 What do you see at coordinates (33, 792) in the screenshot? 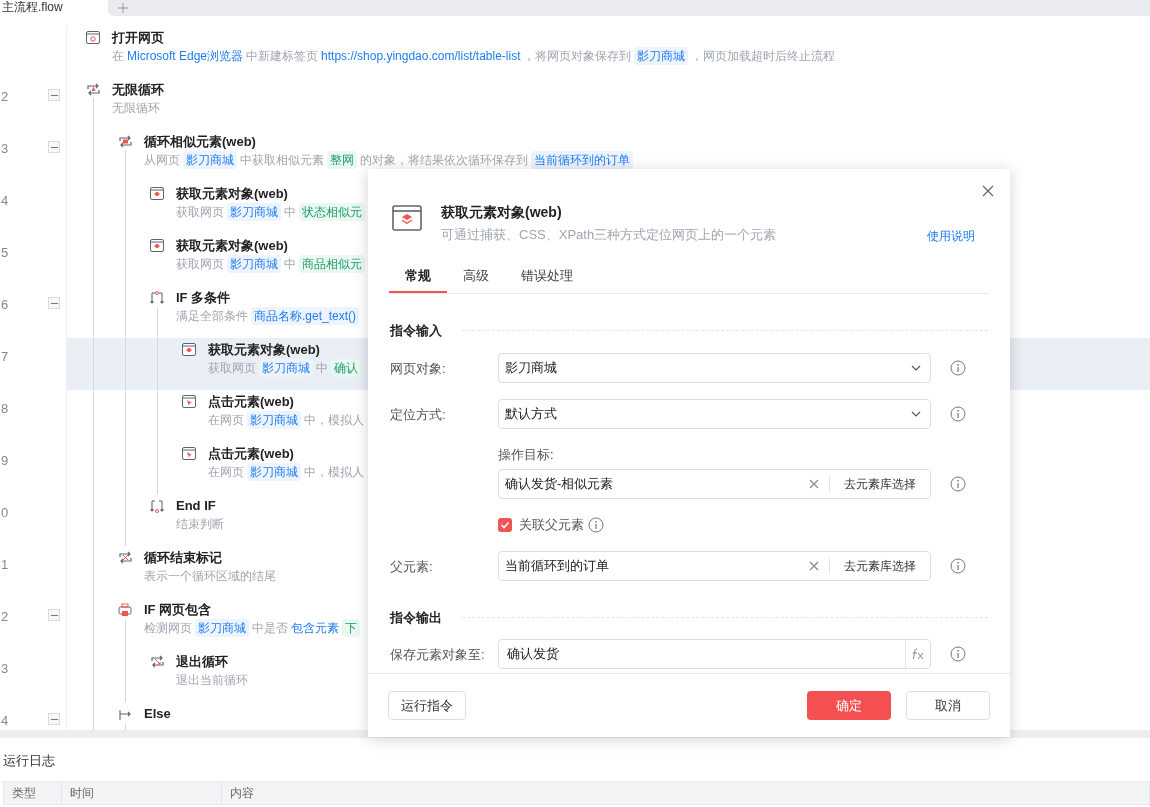
I see `column-header: 类型` at bounding box center [33, 792].